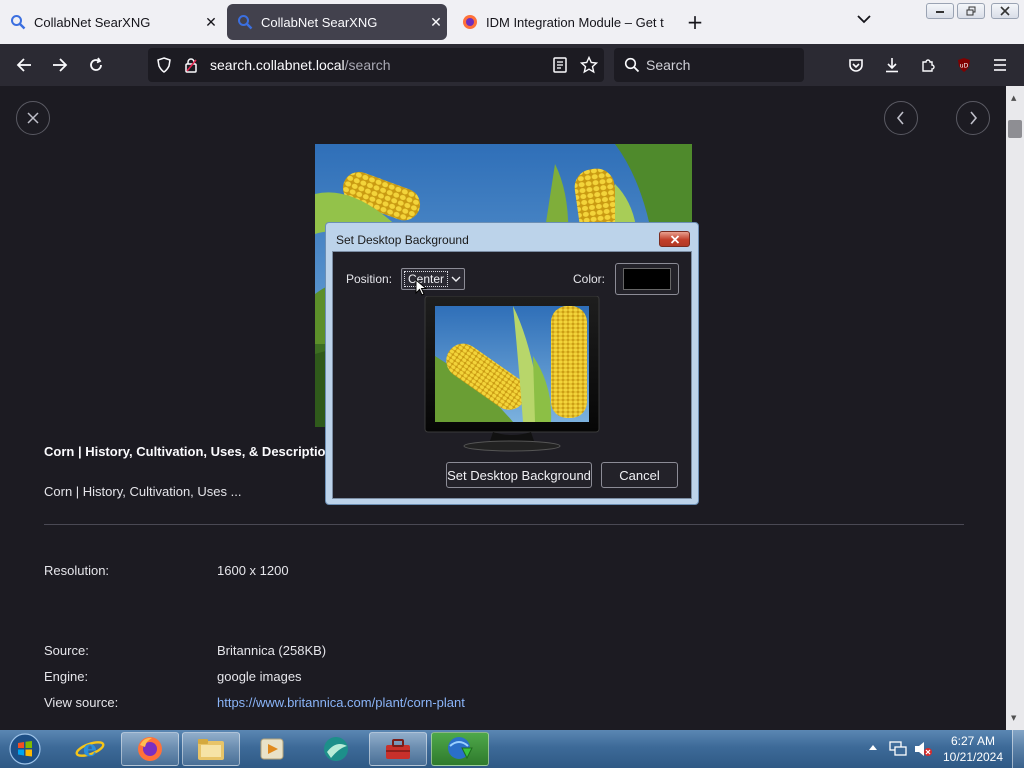 The width and height of the screenshot is (1024, 768). I want to click on view-source-label: View source:, so click(81, 702).